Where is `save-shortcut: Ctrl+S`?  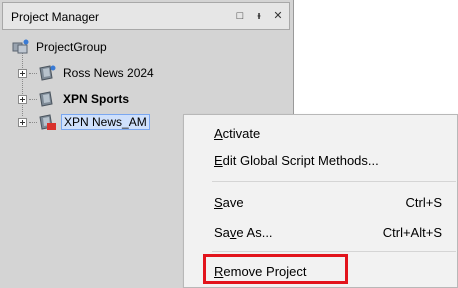
save-shortcut: Ctrl+S is located at coordinates (423, 202).